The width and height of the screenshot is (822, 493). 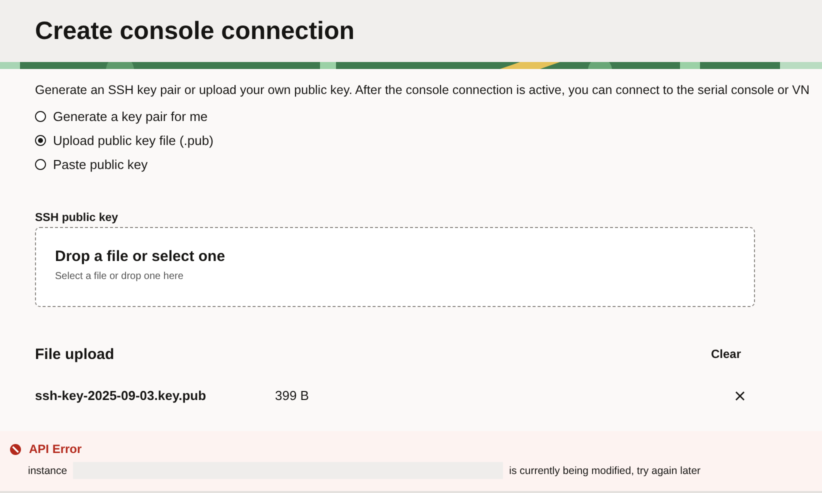 I want to click on key-option-radio: Paste public key, so click(x=91, y=164).